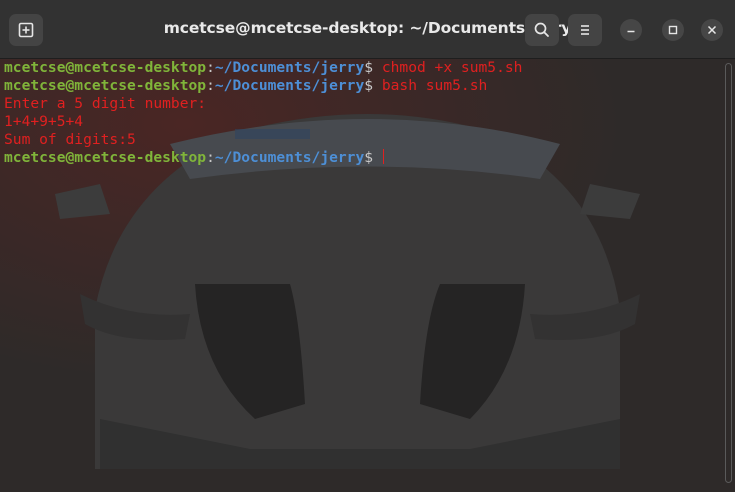  I want to click on close-button, so click(712, 30).